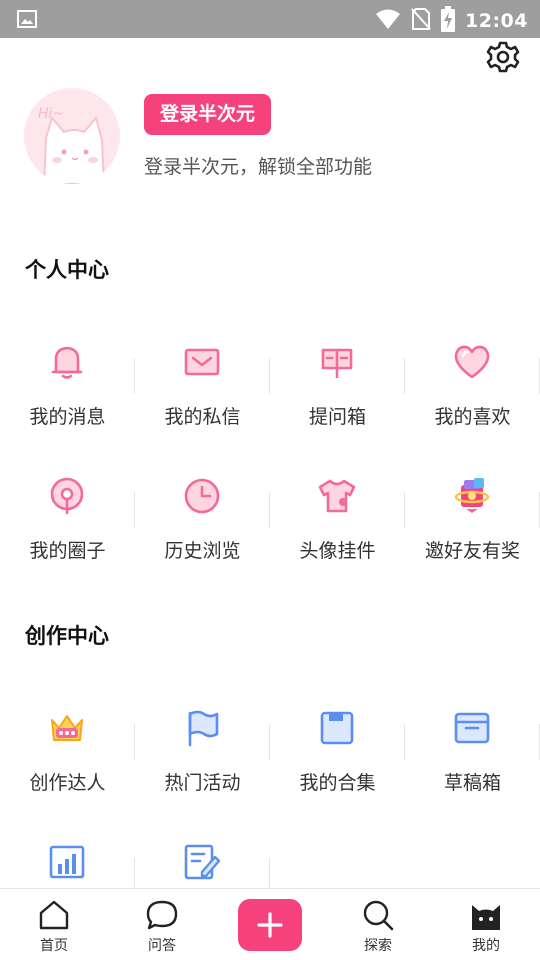 This screenshot has width=540, height=960. Describe the element at coordinates (337, 417) in the screenshot. I see `menu-item-label: 提问箱` at that location.